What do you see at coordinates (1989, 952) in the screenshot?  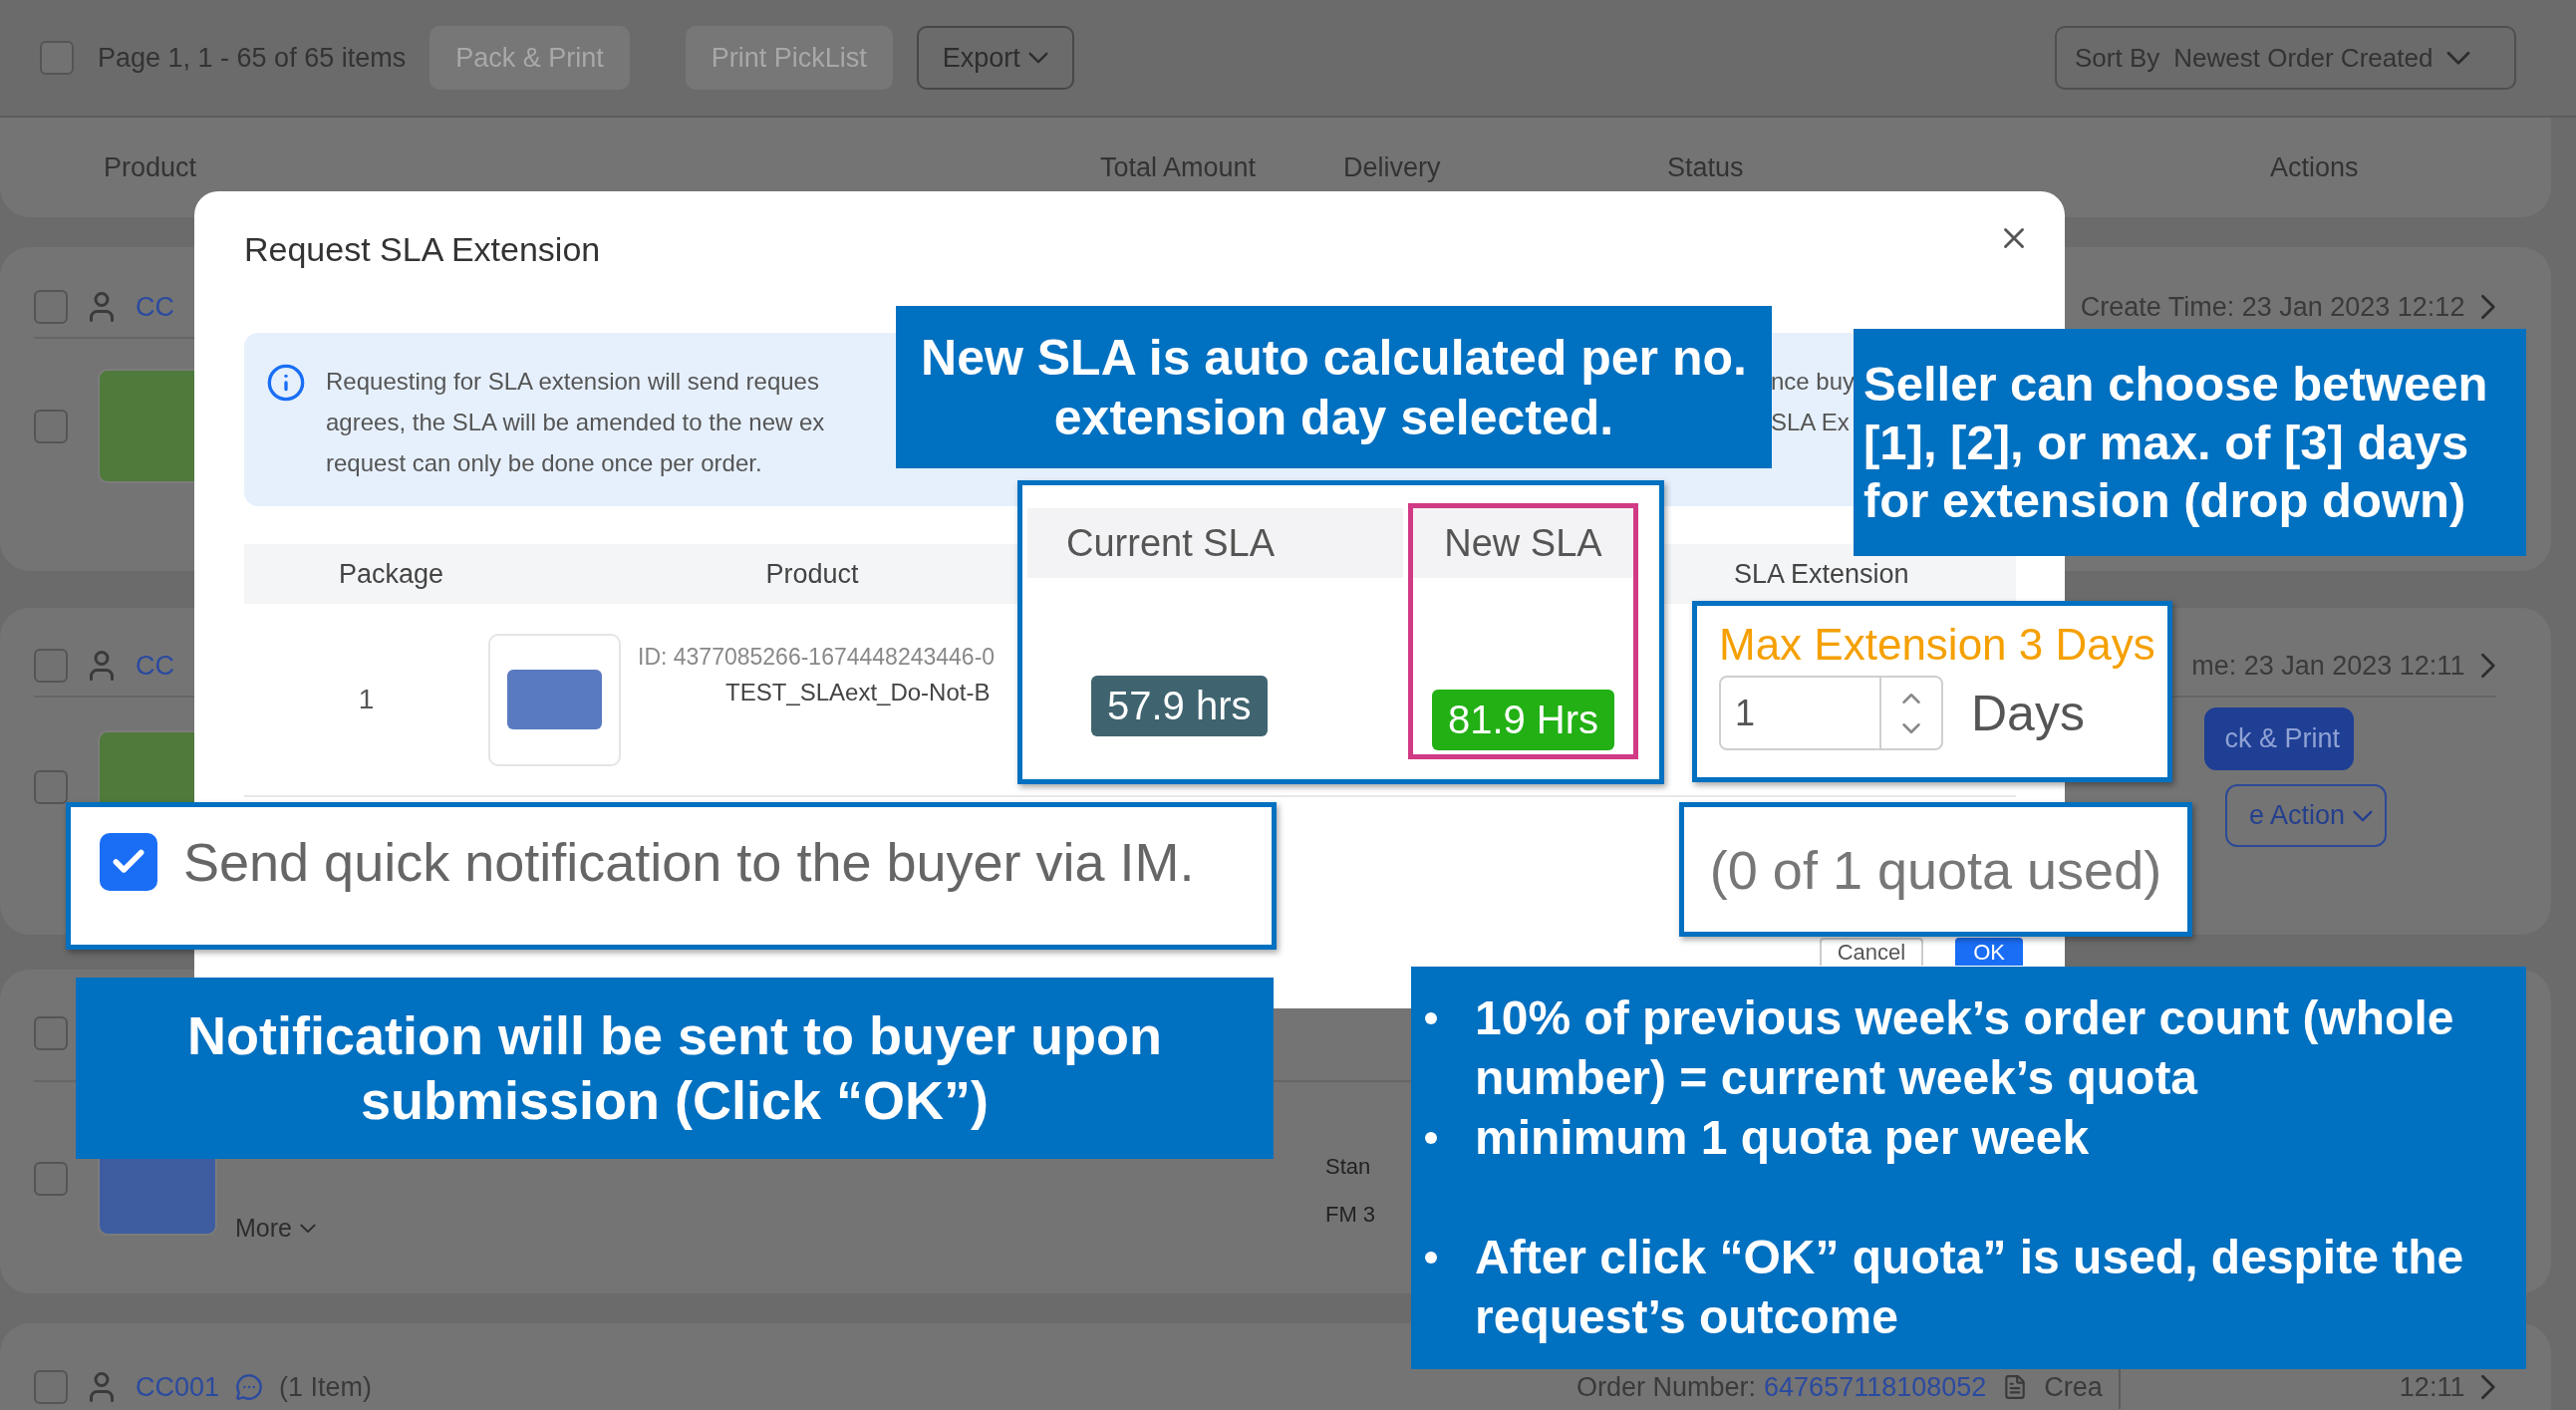 I see `ok-button: OK` at bounding box center [1989, 952].